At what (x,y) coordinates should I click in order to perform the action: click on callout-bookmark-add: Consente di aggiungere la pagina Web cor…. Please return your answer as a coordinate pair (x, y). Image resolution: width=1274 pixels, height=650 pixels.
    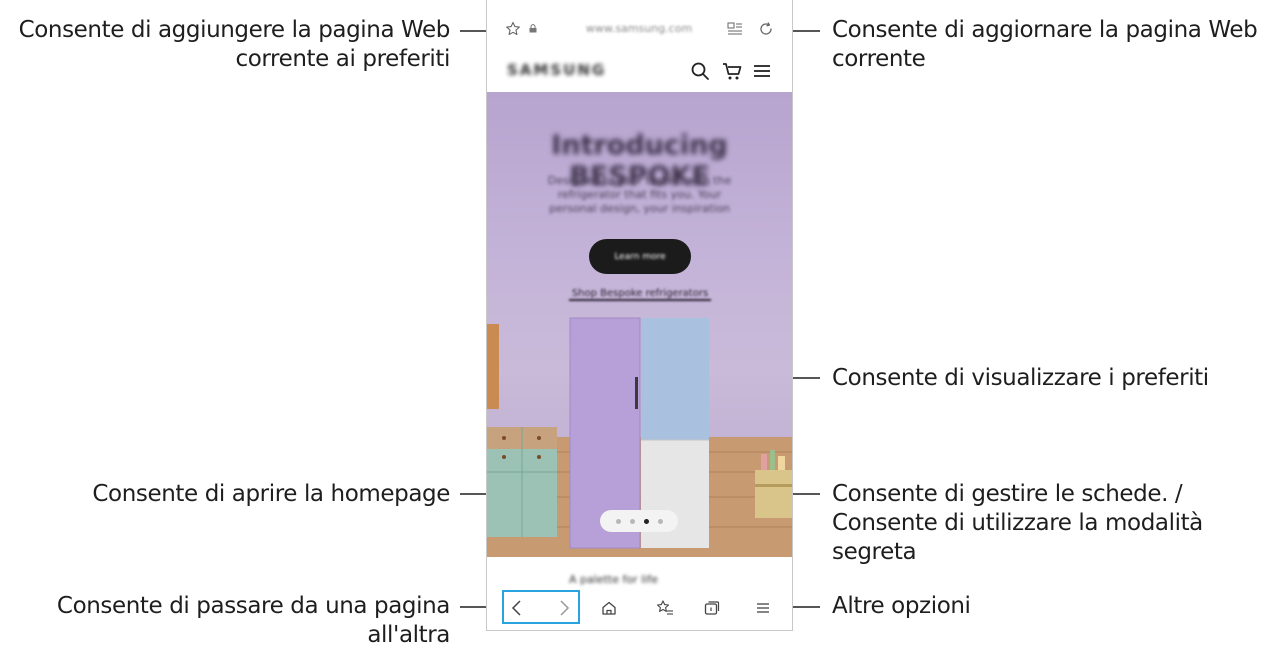
    Looking at the image, I should click on (234, 44).